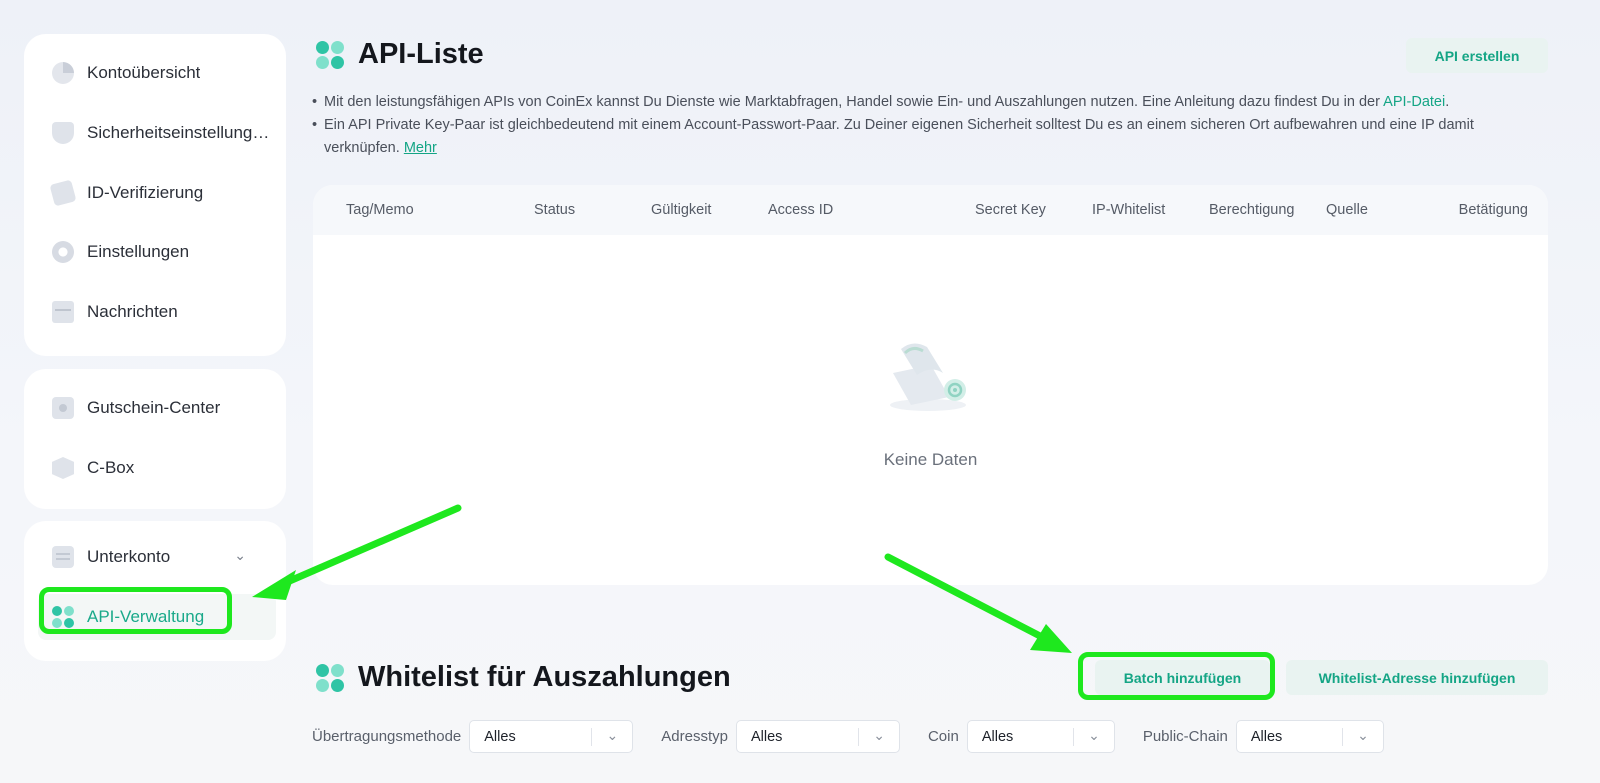 The image size is (1600, 783). Describe the element at coordinates (1051, 638) in the screenshot. I see `arrow-head-batch` at that location.